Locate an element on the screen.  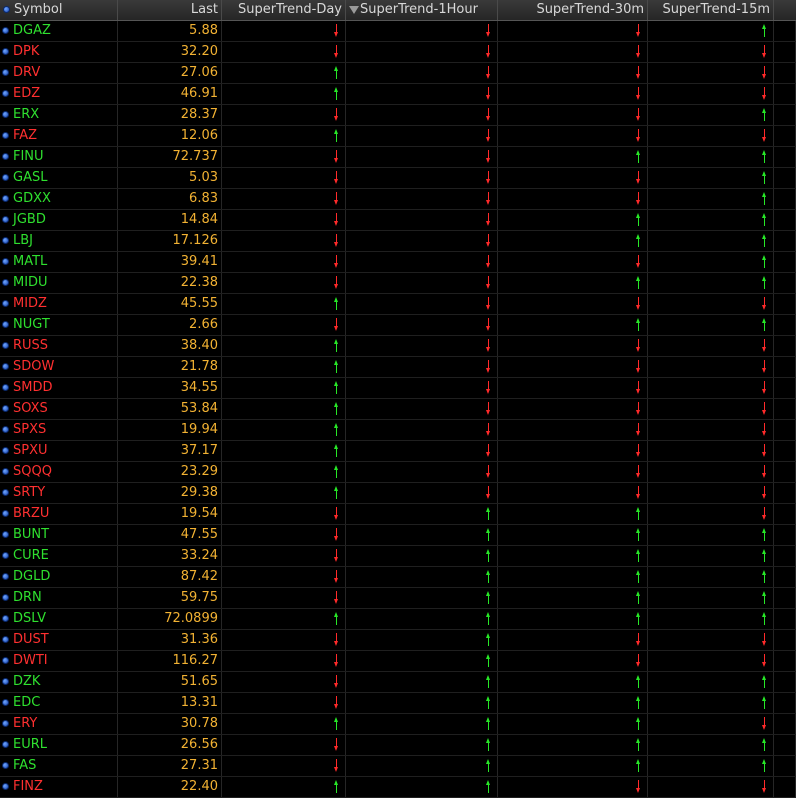
last-price-cell: 32.20 is located at coordinates (170, 52).